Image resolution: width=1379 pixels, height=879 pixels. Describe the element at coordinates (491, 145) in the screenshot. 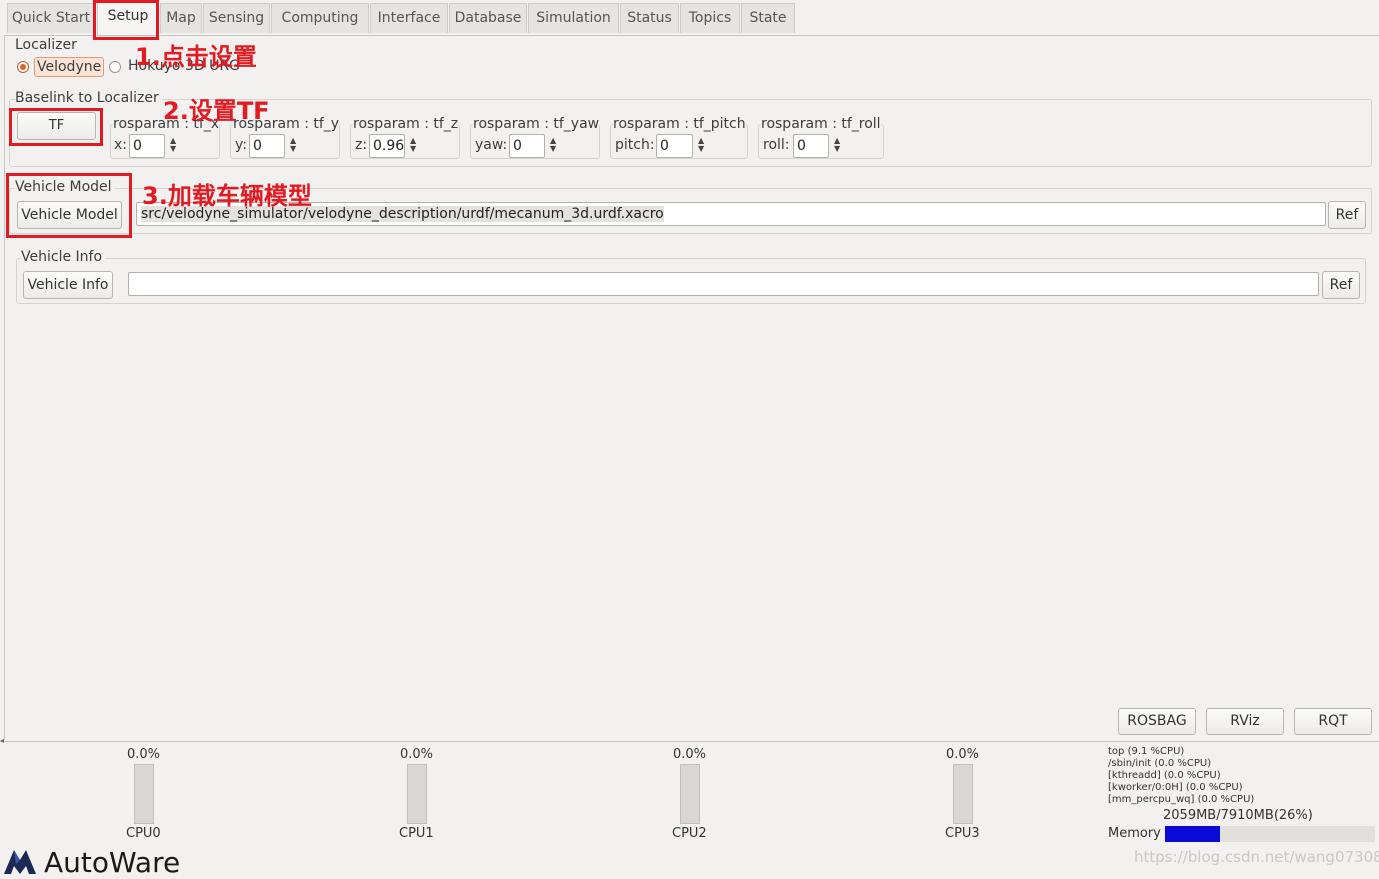

I see `tf-yaw-label: yaw:` at that location.